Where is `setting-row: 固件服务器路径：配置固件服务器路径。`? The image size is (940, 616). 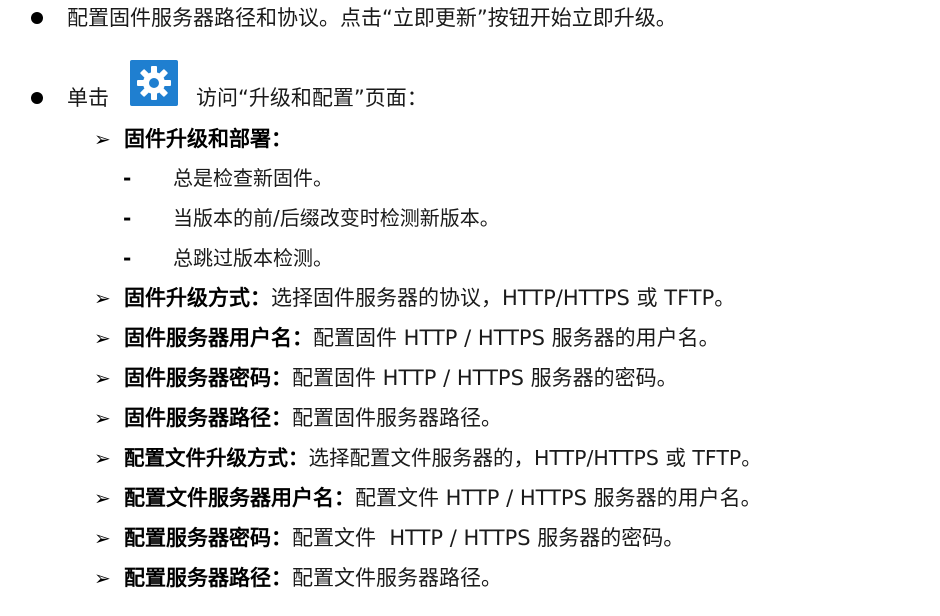 setting-row: 固件服务器路径：配置固件服务器路径。 is located at coordinates (313, 418).